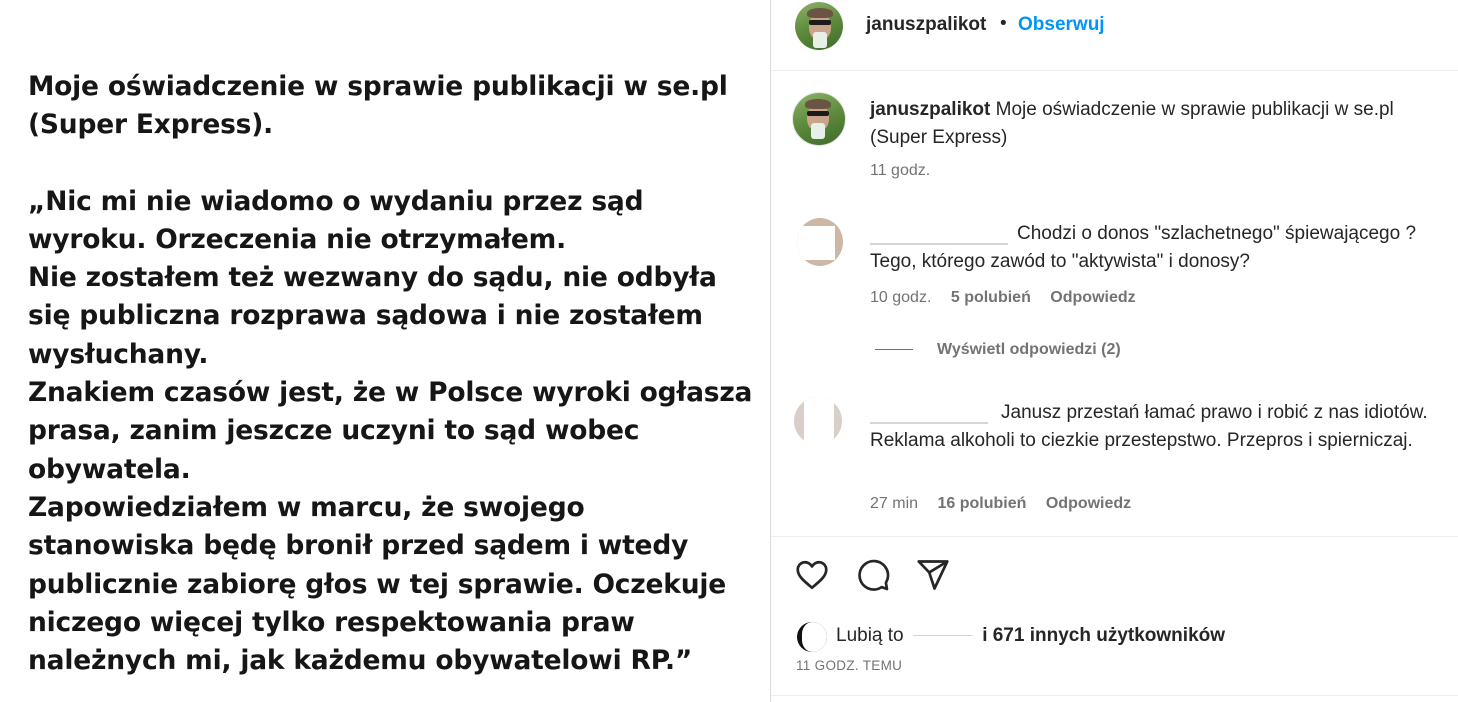  What do you see at coordinates (334, 431) in the screenshot?
I see `post-image-line: prasa, zanim jeszcze uczyni to sąd wobec` at bounding box center [334, 431].